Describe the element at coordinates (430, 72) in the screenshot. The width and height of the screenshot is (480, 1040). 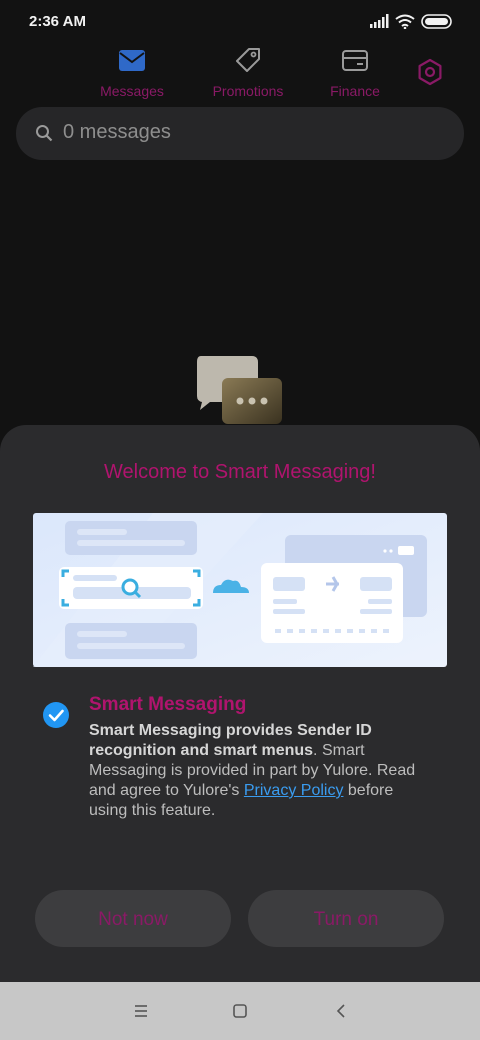
I see `settings-gear-icon` at that location.